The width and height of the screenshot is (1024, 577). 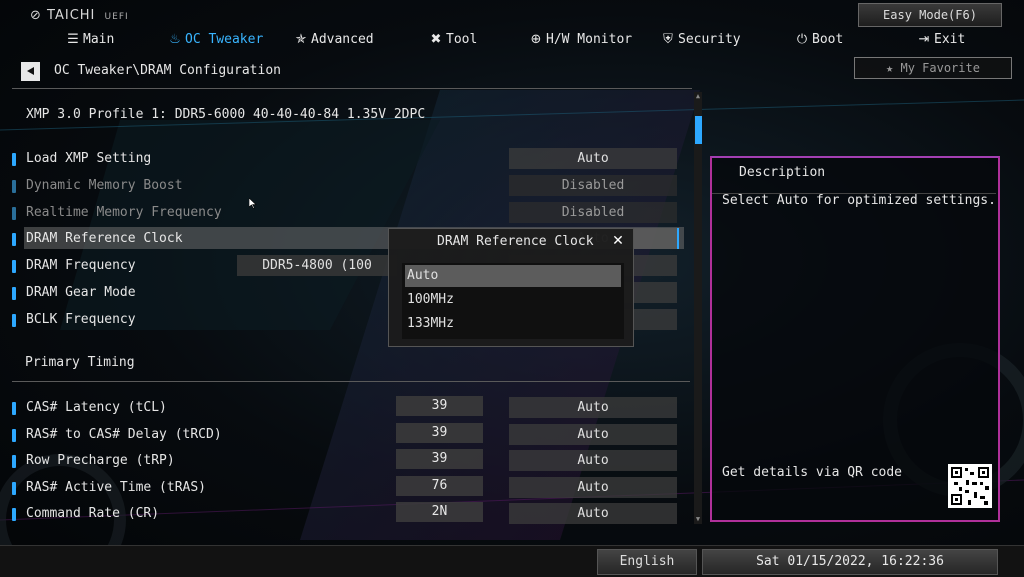 I want to click on tab-hw-monitor: ⊕ H/W Monitor, so click(x=581, y=40).